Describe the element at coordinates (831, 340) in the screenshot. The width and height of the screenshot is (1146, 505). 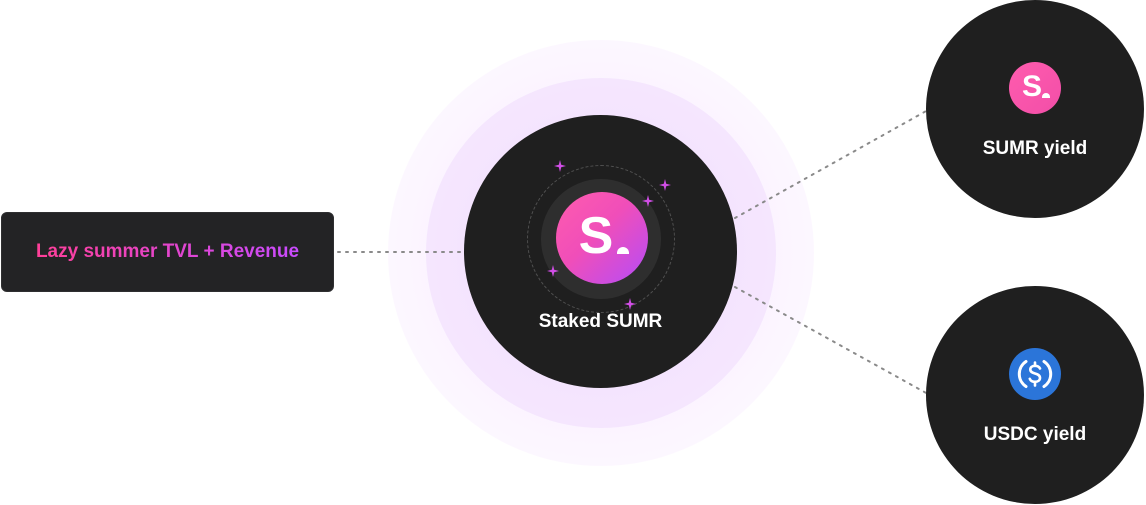
I see `connector-center-usdc` at that location.